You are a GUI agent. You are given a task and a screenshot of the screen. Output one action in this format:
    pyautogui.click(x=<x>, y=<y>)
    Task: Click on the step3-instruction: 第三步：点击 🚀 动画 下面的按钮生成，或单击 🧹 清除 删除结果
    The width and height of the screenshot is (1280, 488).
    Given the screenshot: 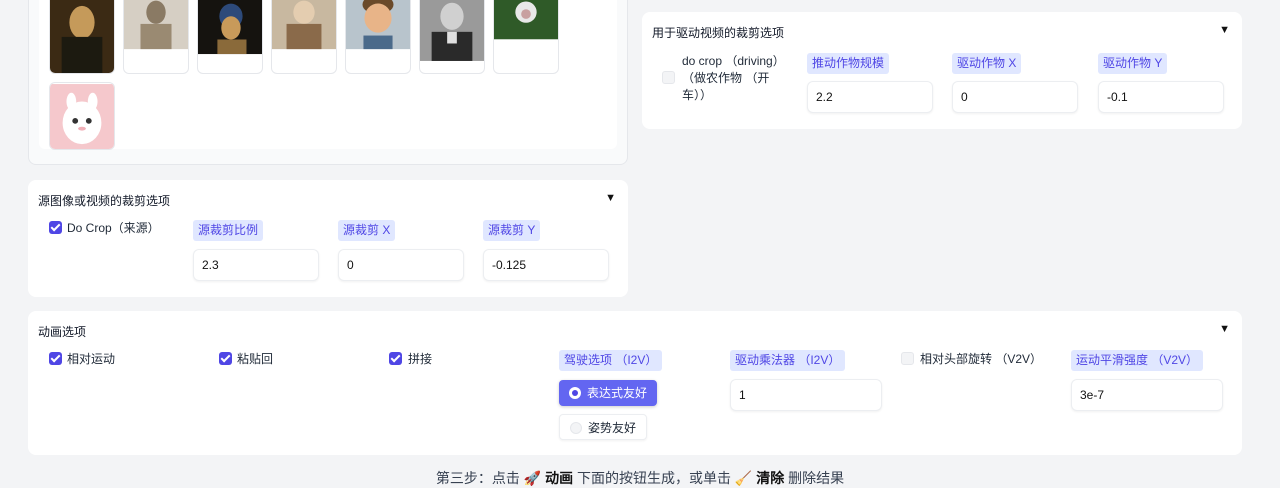 What is the action you would take?
    pyautogui.click(x=640, y=478)
    